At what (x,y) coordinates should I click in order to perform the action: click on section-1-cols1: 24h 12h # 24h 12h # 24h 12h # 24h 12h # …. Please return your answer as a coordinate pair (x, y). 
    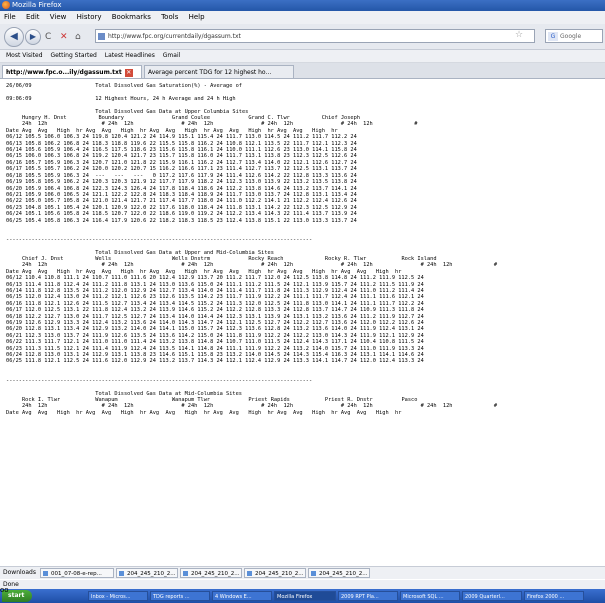
    Looking at the image, I should click on (212, 124).